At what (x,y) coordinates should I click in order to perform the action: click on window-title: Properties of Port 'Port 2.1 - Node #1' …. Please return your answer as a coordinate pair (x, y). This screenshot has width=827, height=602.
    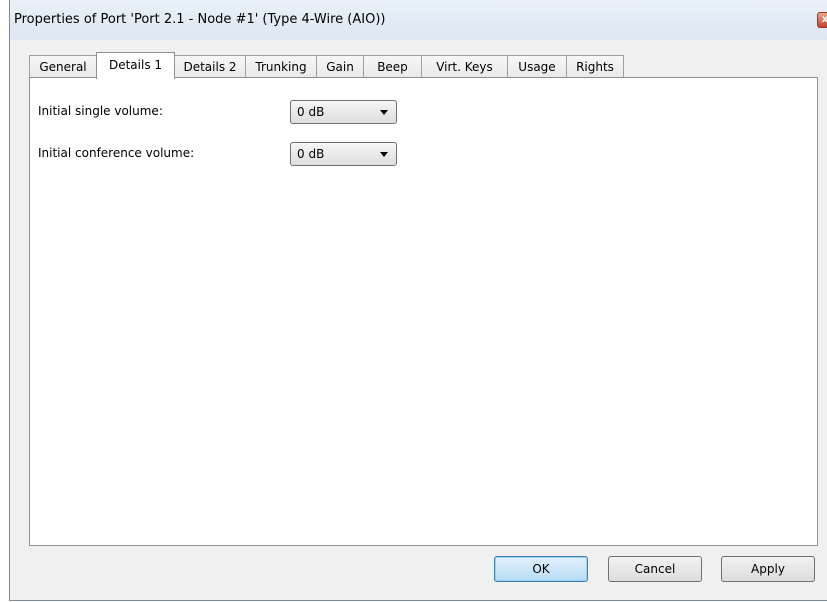
    Looking at the image, I should click on (200, 19).